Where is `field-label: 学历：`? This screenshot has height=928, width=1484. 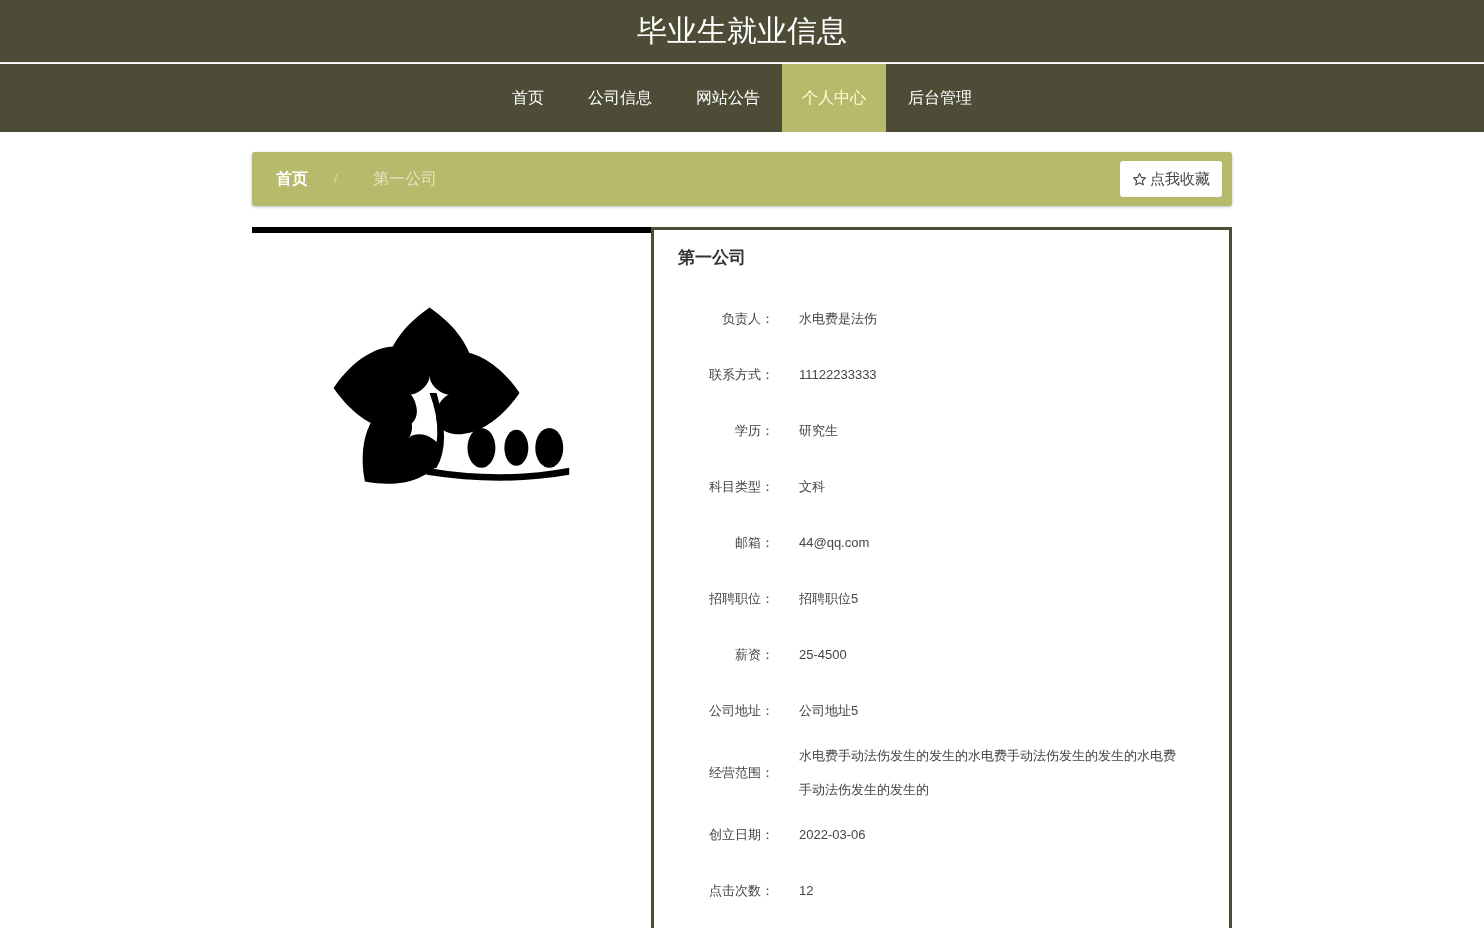
field-label: 学历： is located at coordinates (754, 431).